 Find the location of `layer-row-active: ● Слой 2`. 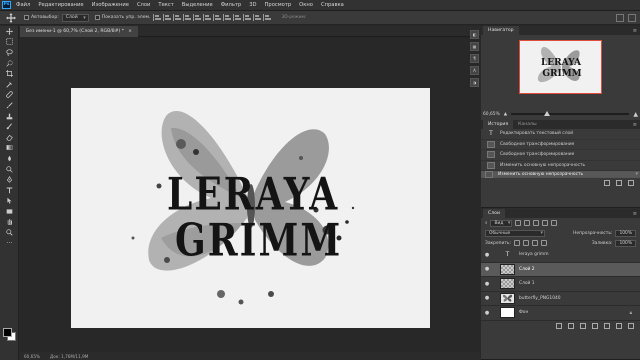

layer-row-active: ● Слой 2 is located at coordinates (560, 269).